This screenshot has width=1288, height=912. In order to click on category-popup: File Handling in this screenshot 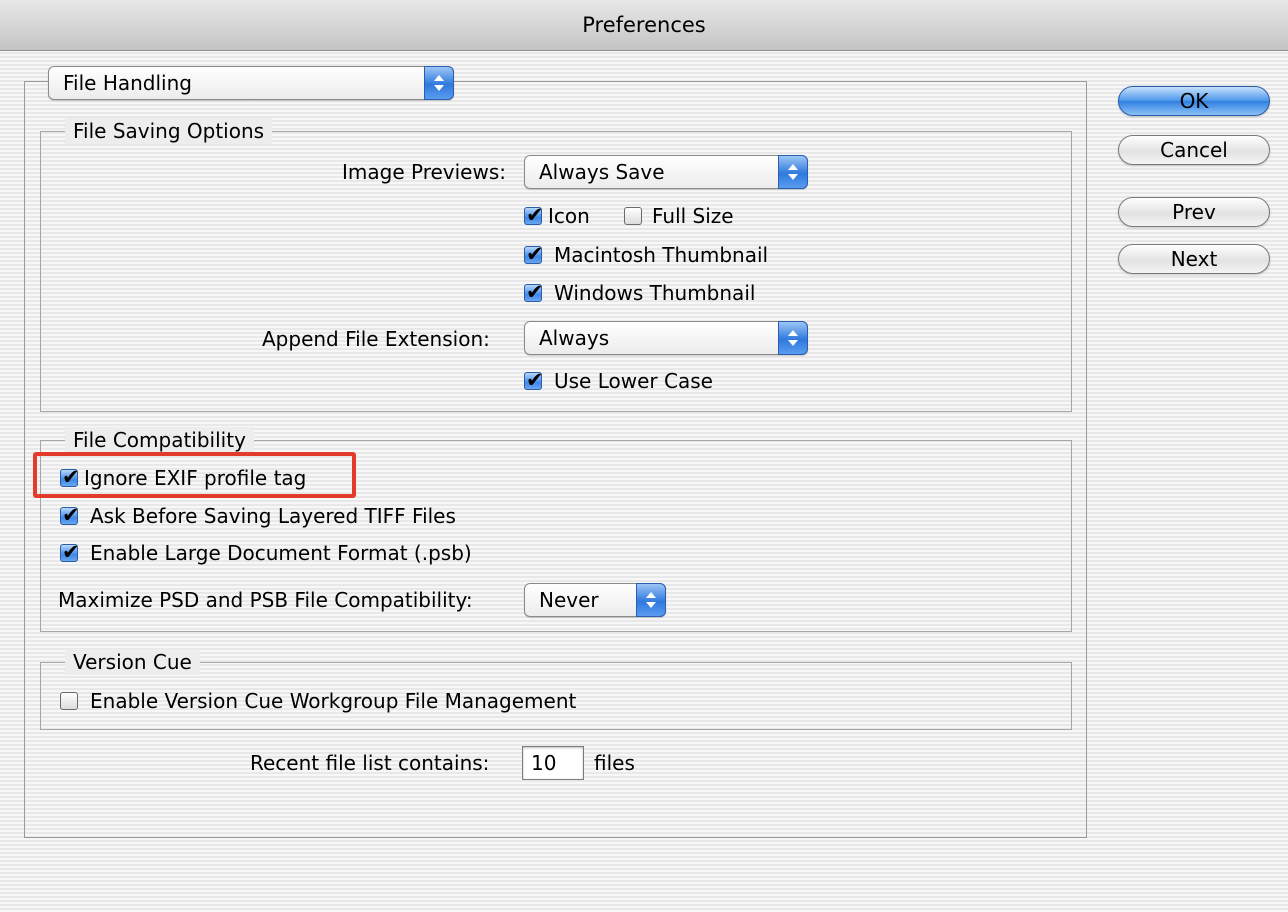, I will do `click(251, 83)`.